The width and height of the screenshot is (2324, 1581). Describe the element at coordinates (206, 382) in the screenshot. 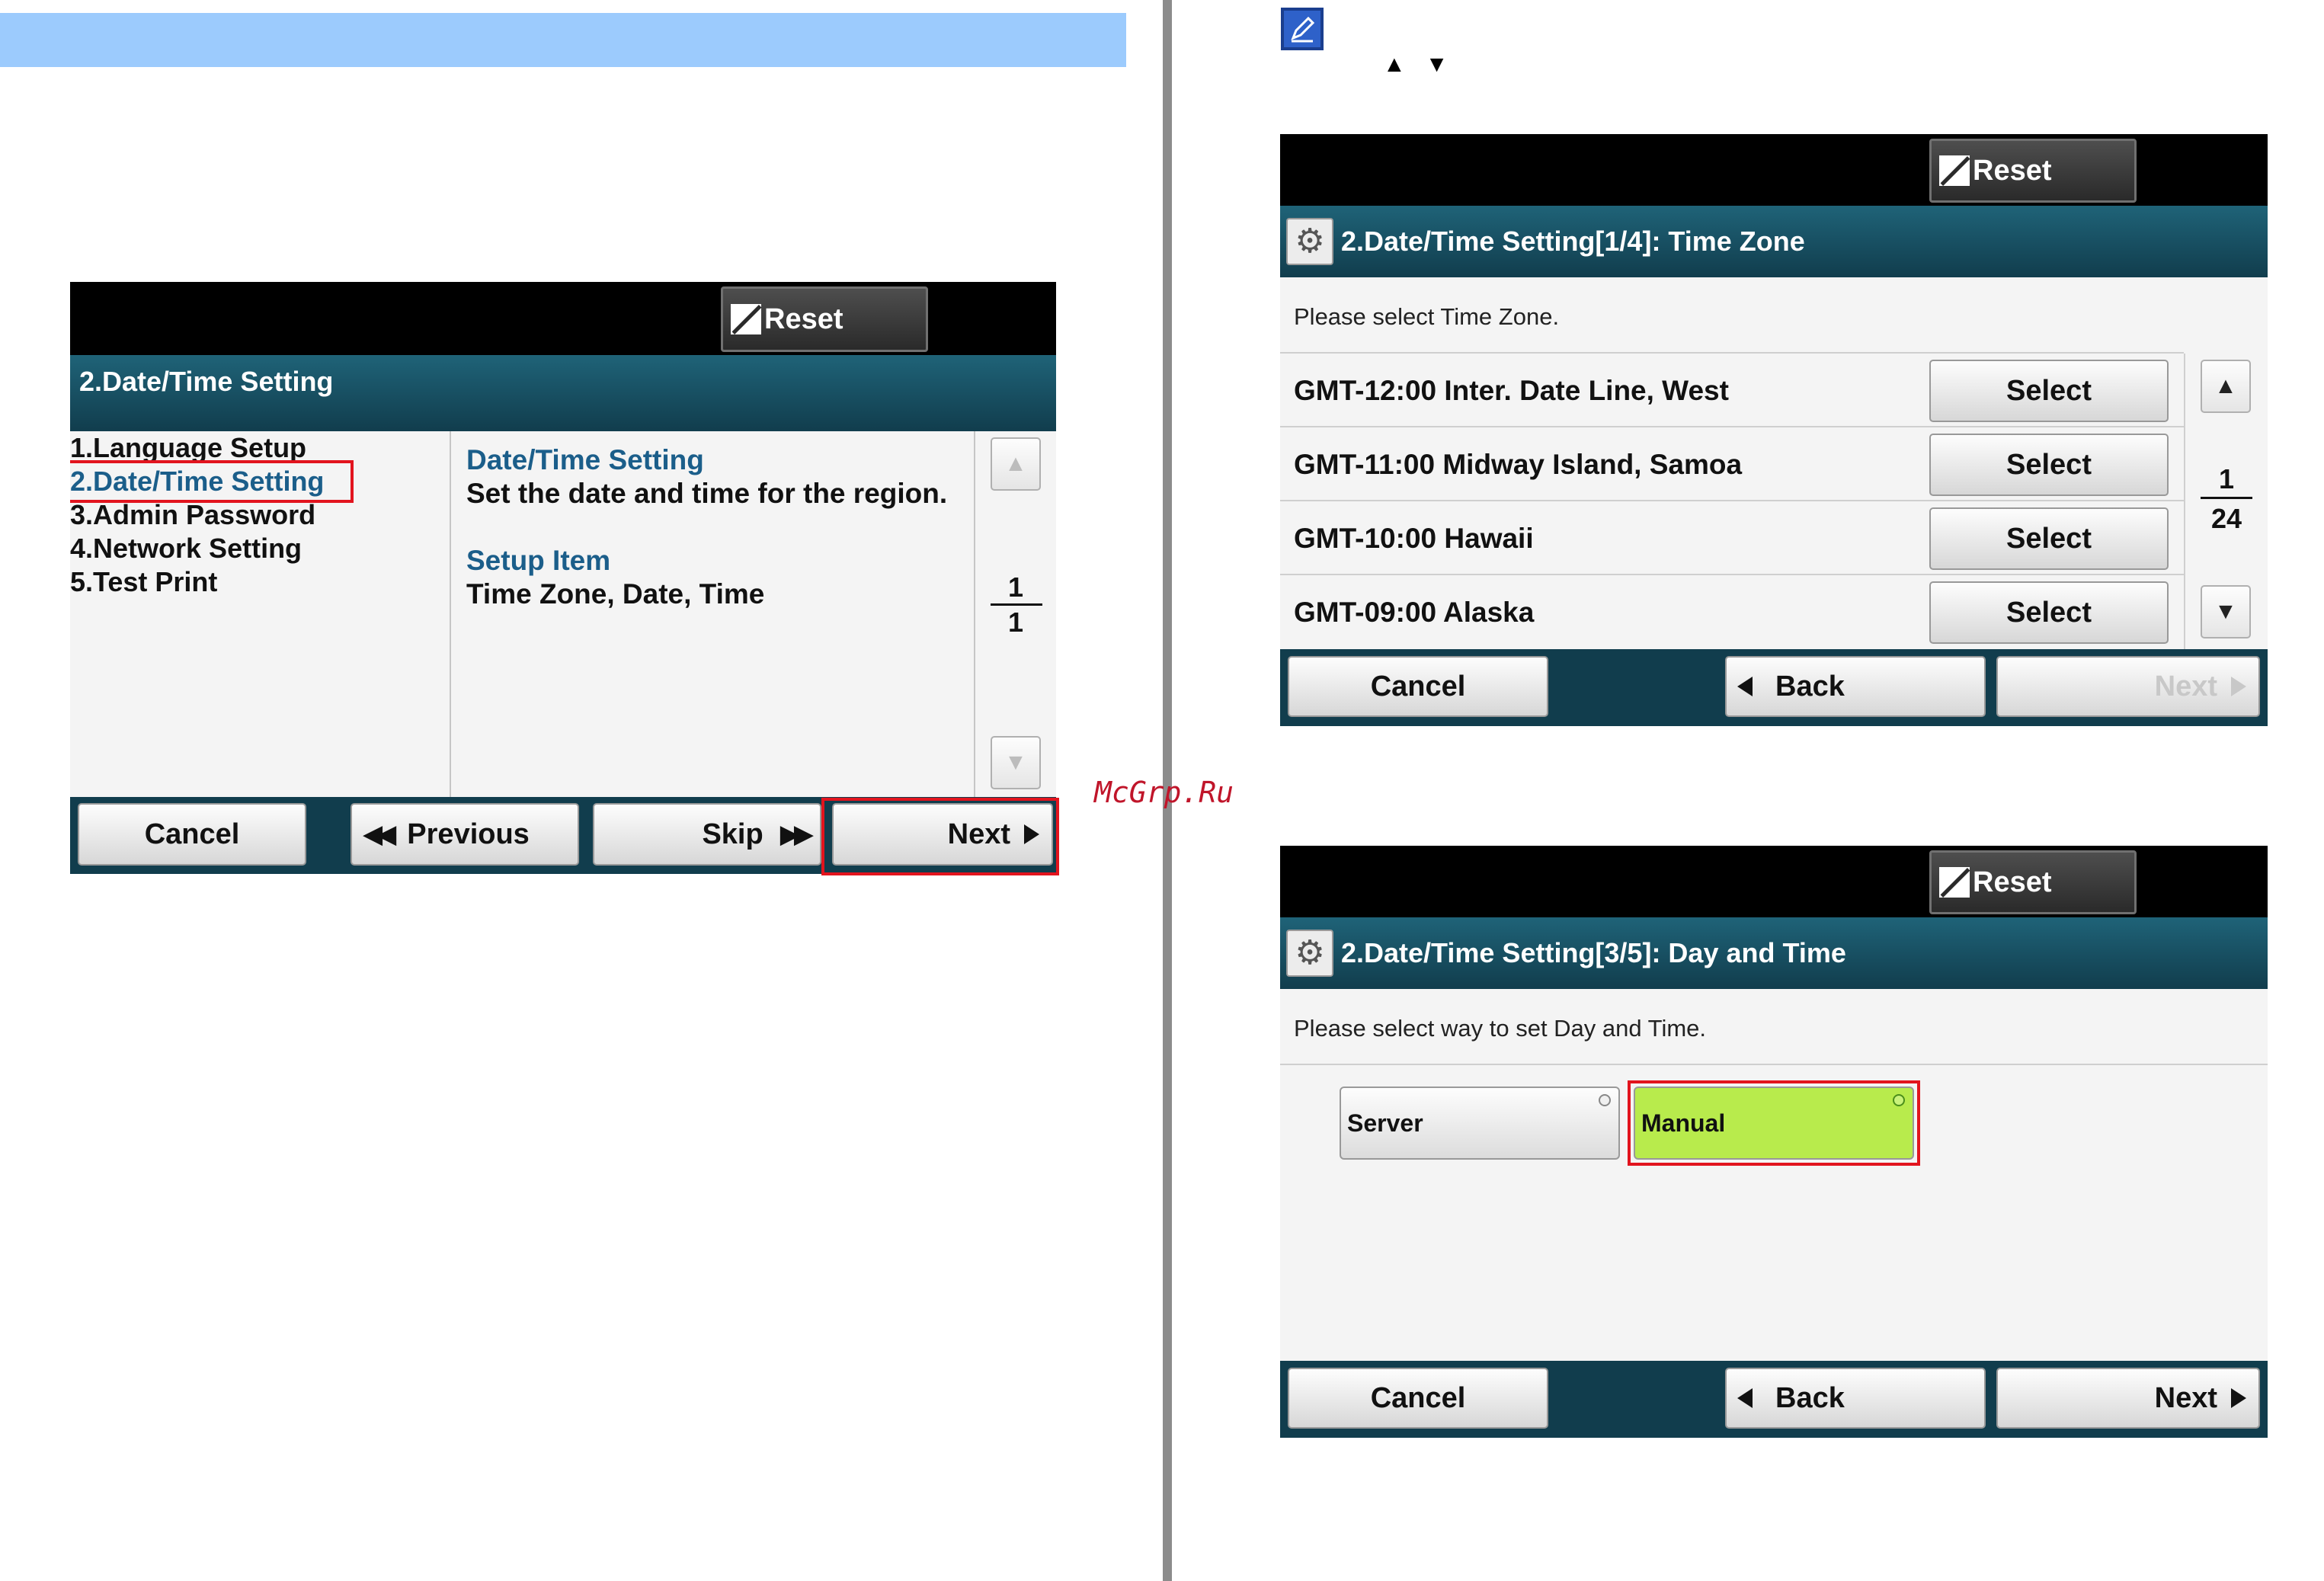

I see `screen-title-text: 2.Date/Time Setting` at that location.